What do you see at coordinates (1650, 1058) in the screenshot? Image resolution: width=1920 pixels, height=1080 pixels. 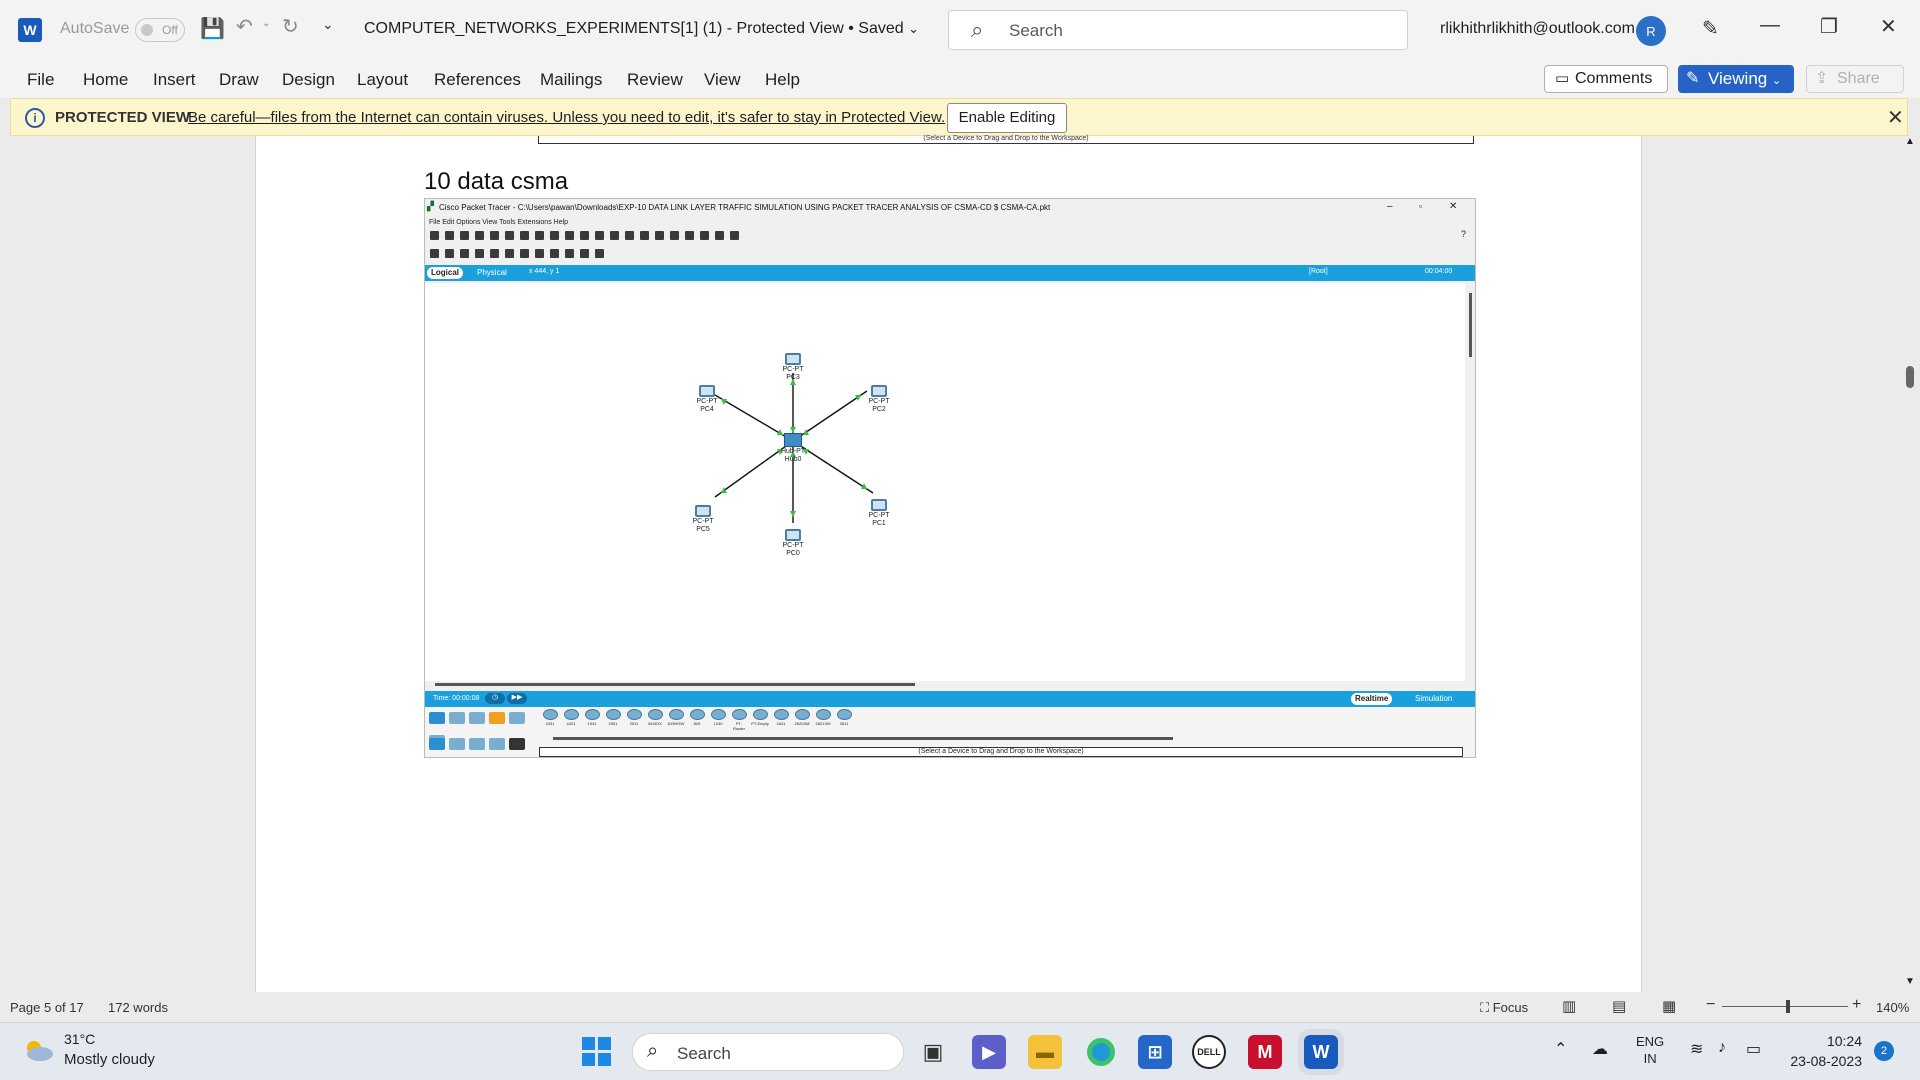 I see `lang-line-2: IN` at bounding box center [1650, 1058].